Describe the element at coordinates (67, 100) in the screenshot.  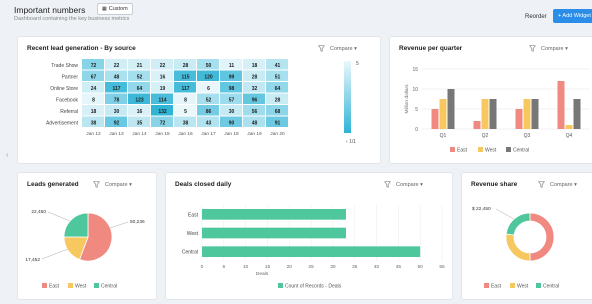
I see `heatmap-row-label: Facebook` at that location.